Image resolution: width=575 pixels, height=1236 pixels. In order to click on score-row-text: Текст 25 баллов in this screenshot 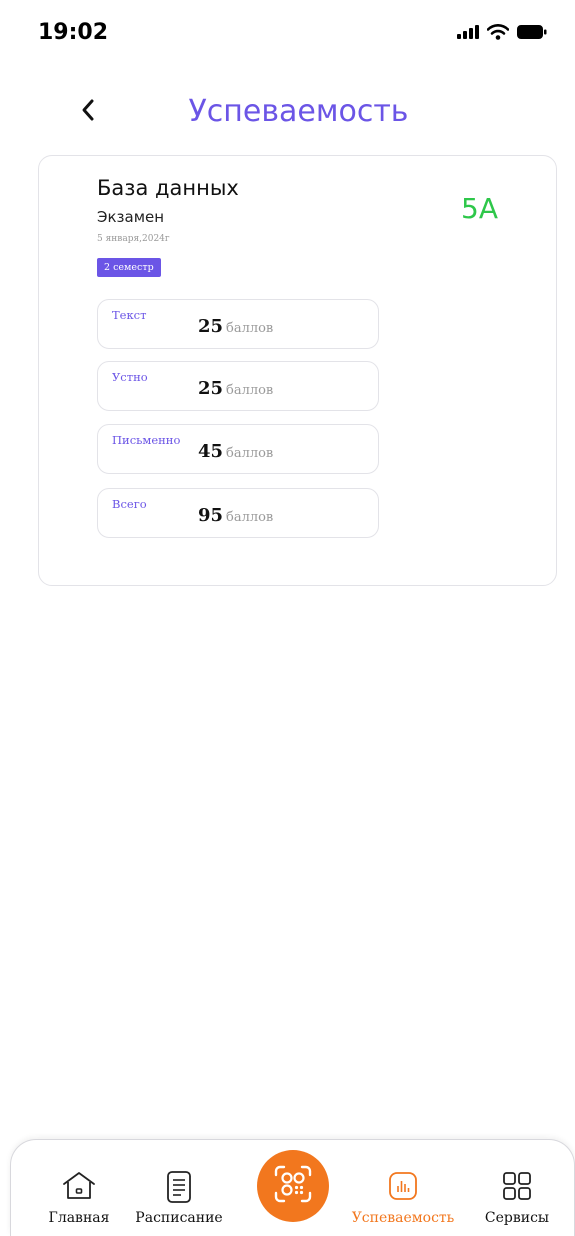, I will do `click(238, 324)`.